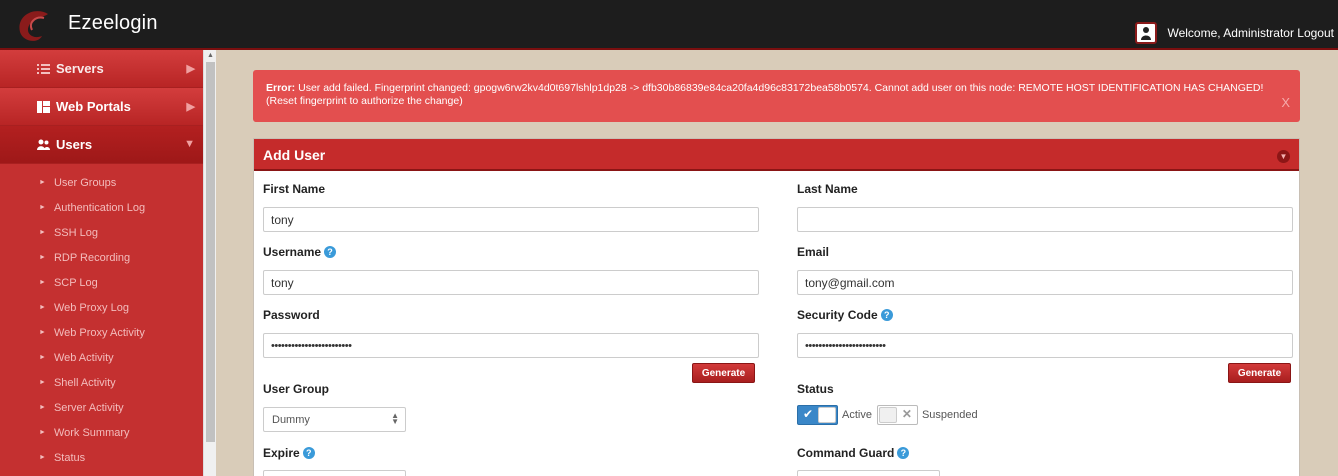 Image resolution: width=1338 pixels, height=476 pixels. Describe the element at coordinates (334, 419) in the screenshot. I see `user-group-select: Dummy ▲ ▼` at that location.